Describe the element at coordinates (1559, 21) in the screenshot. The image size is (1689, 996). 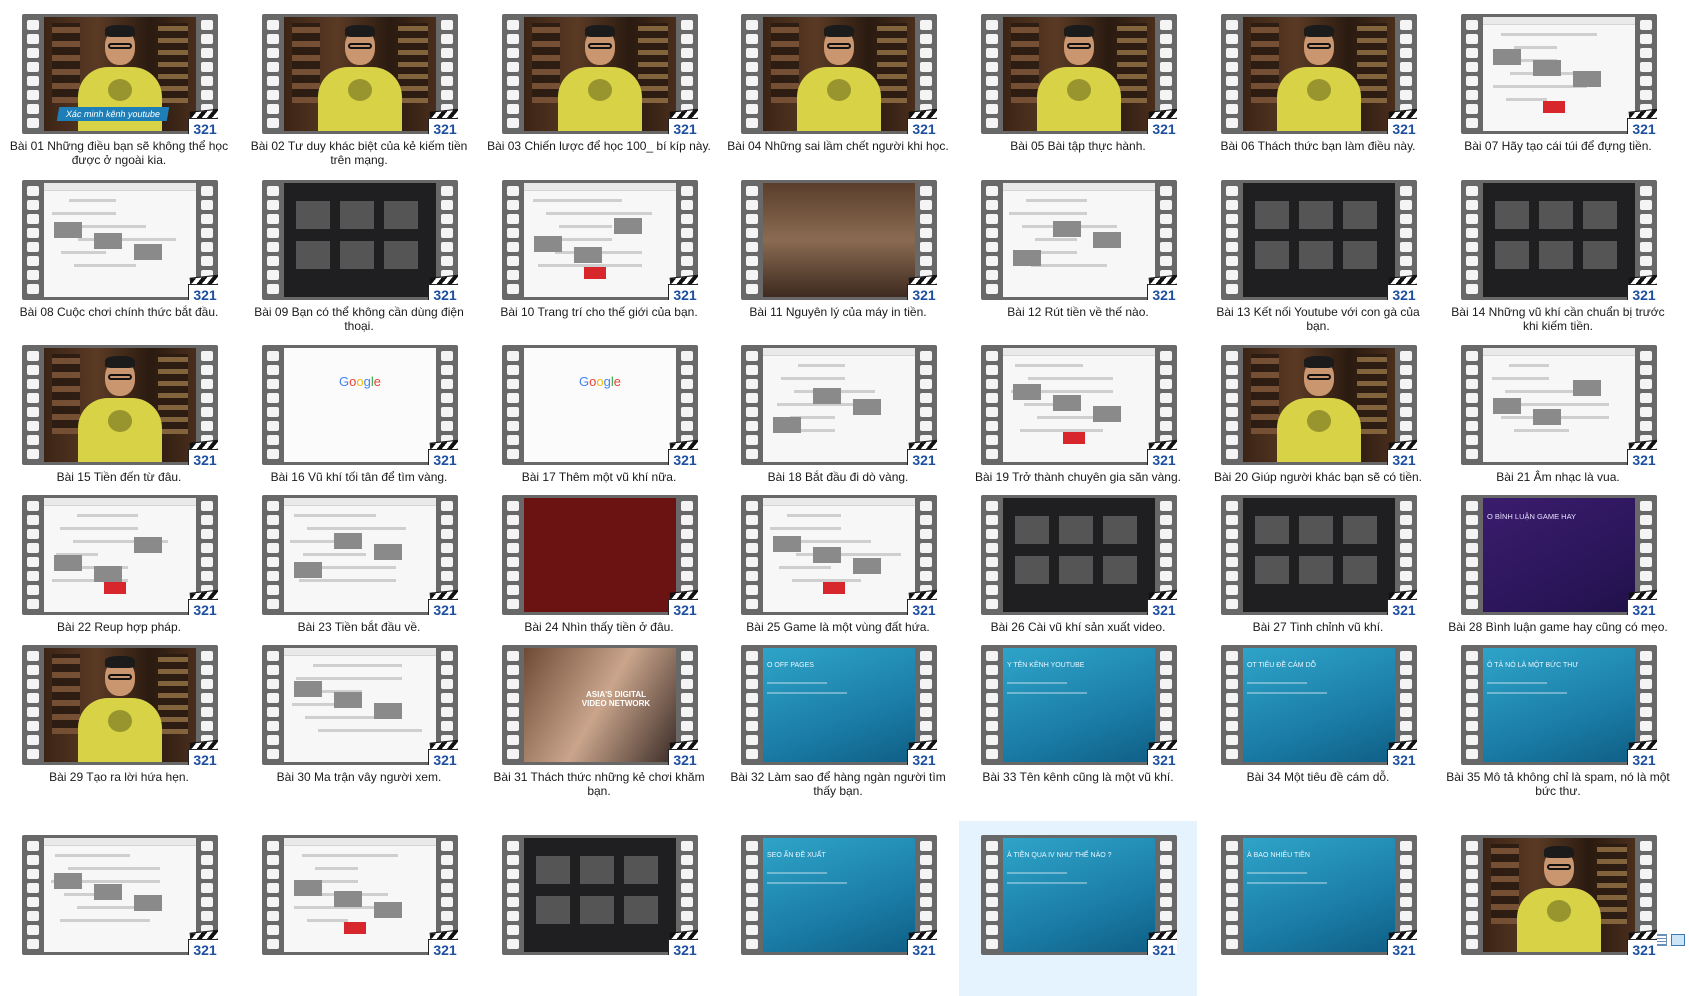
I see `browser-bar` at that location.